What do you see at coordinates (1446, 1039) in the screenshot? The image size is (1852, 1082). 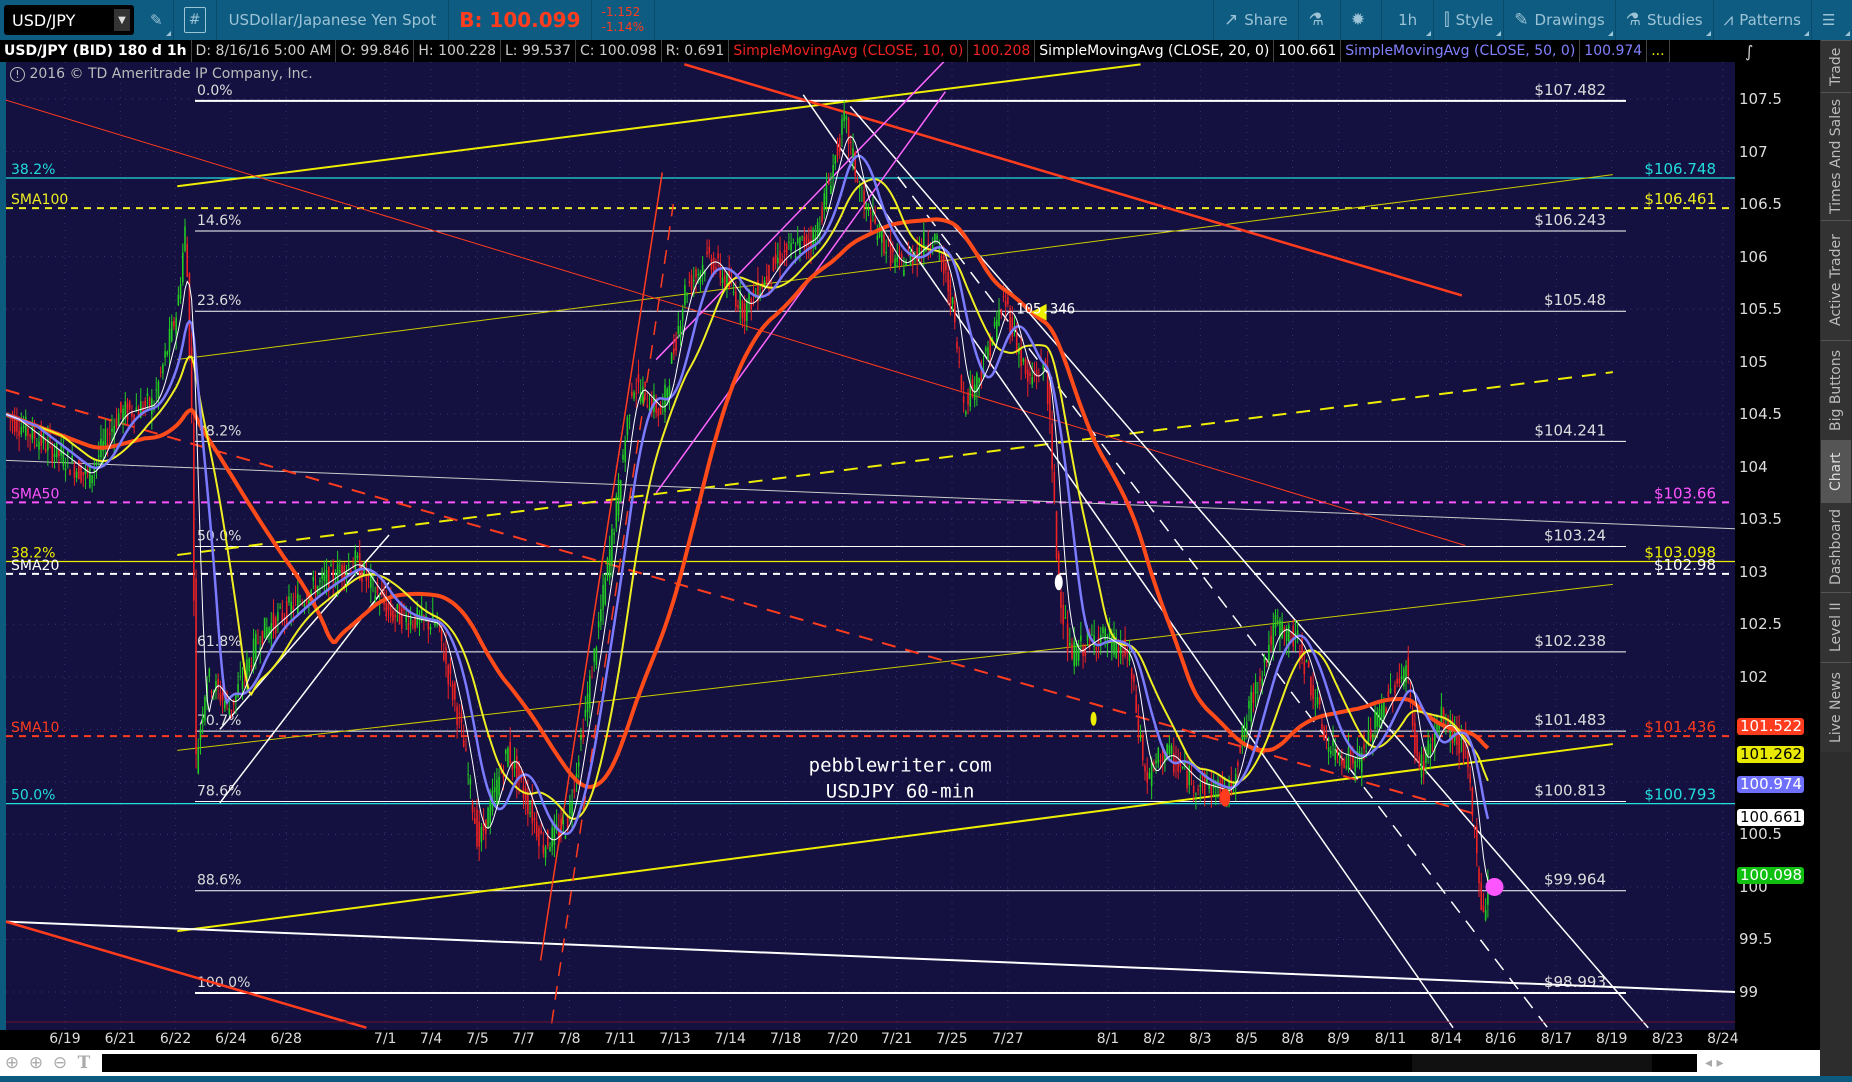 I see `date-tick: 8/14` at bounding box center [1446, 1039].